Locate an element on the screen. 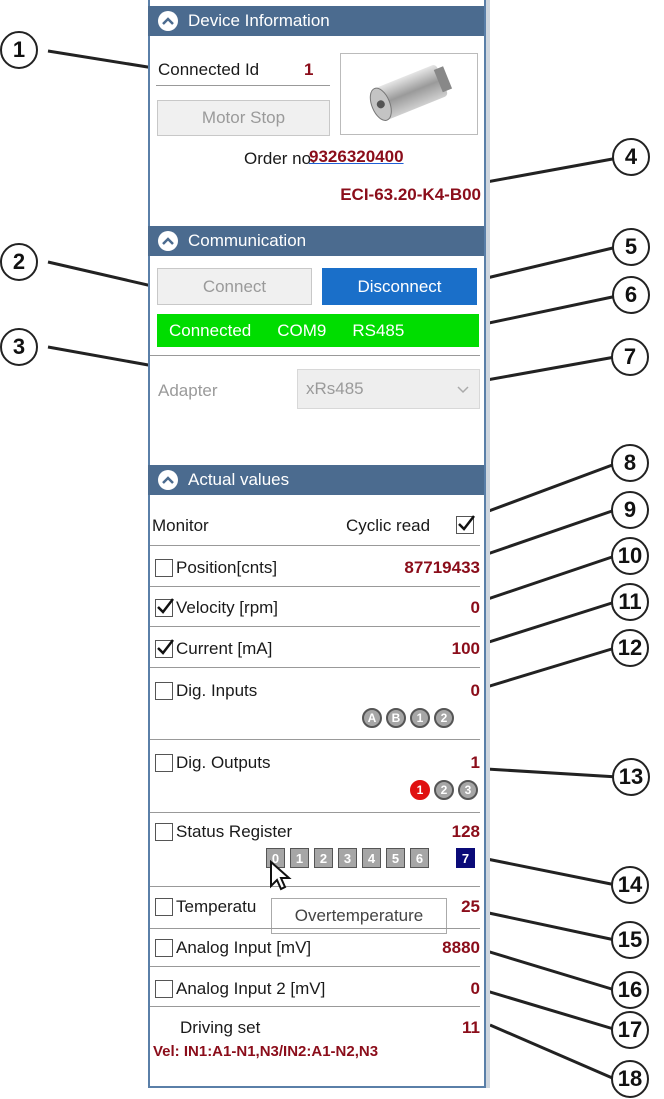 The width and height of the screenshot is (664, 1099). callout-9: 9 is located at coordinates (630, 510).